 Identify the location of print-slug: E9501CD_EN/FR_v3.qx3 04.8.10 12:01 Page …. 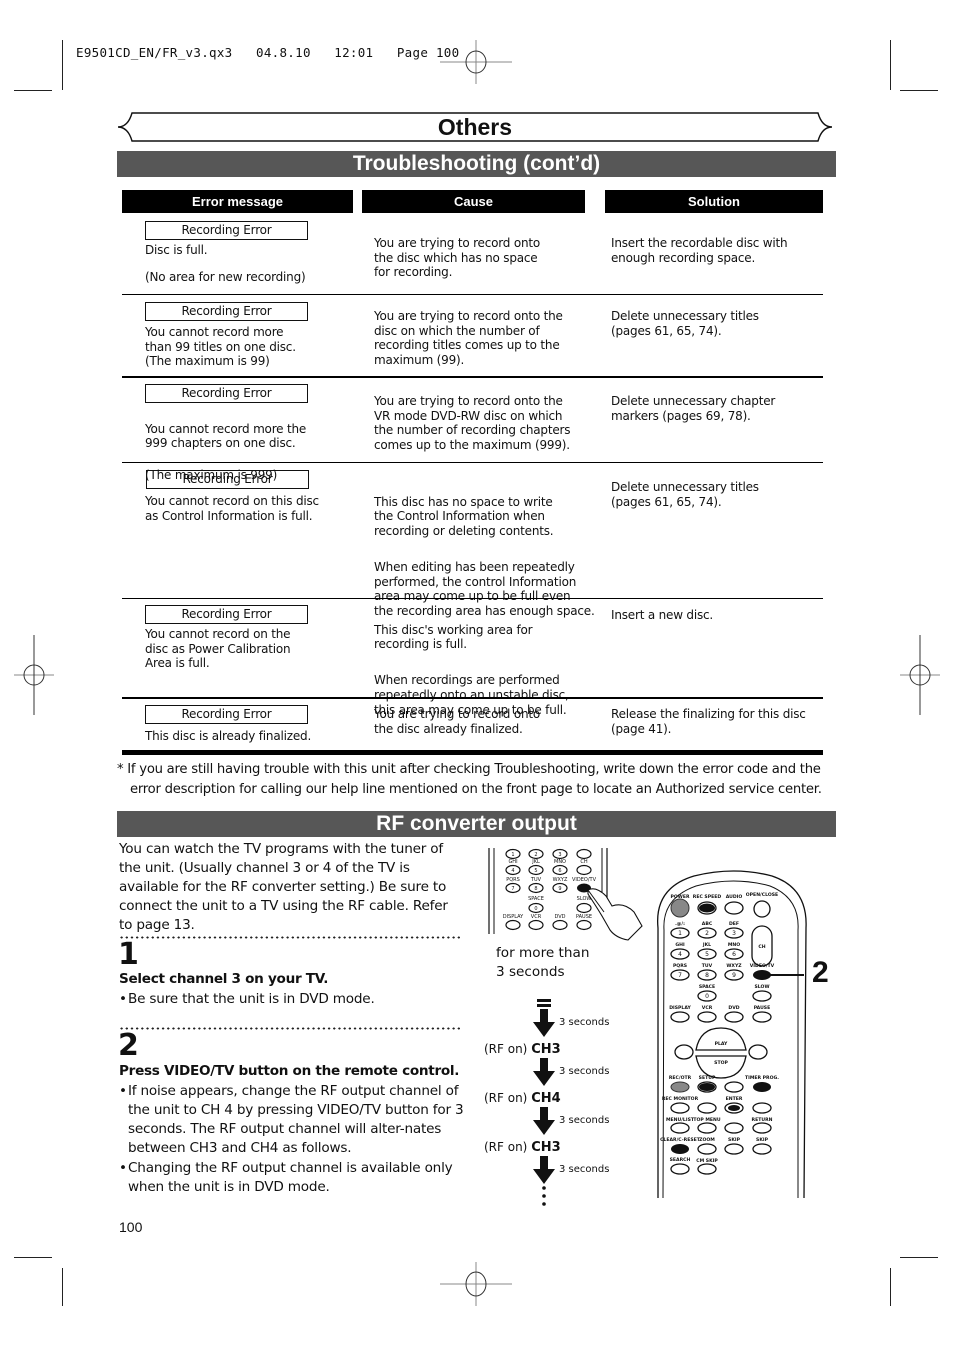
(268, 52).